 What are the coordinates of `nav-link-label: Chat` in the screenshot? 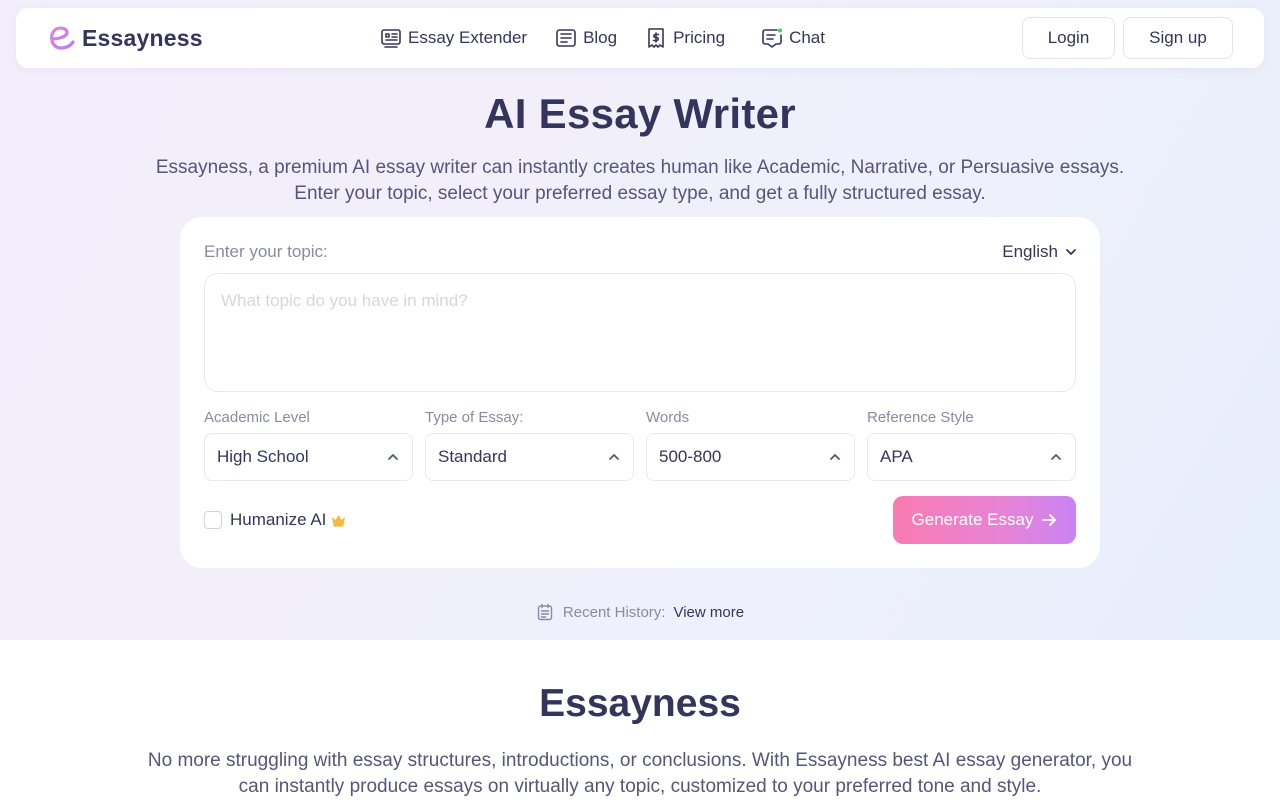 It's located at (807, 37).